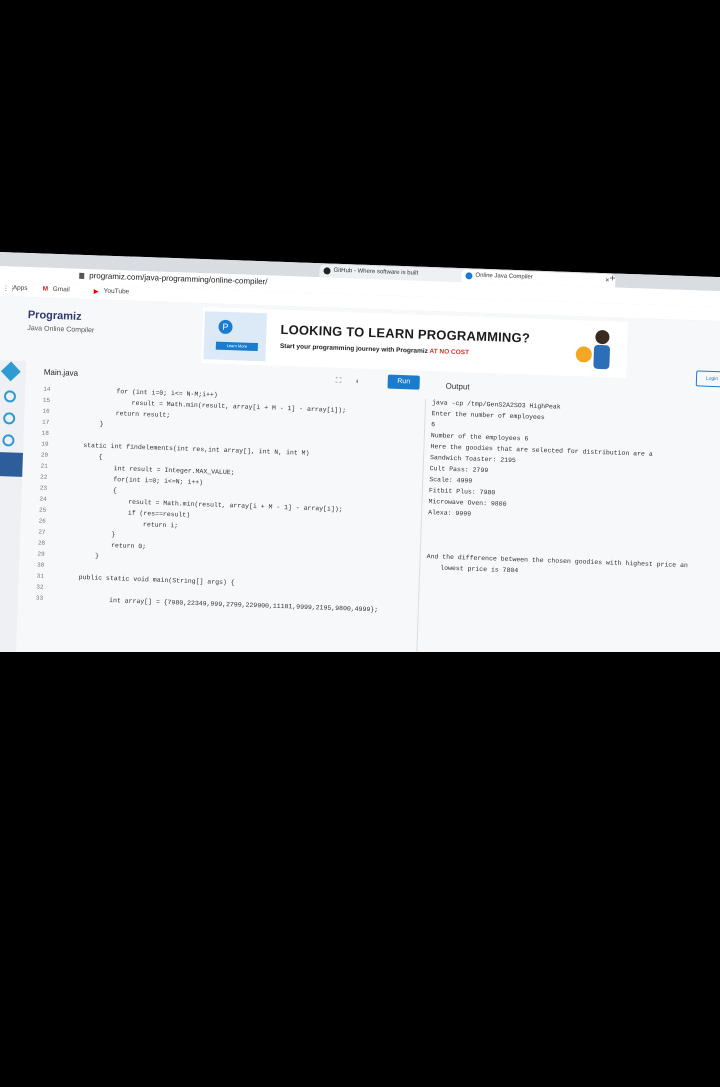 This screenshot has height=1087, width=720. I want to click on person-illustration-icon, so click(592, 350).